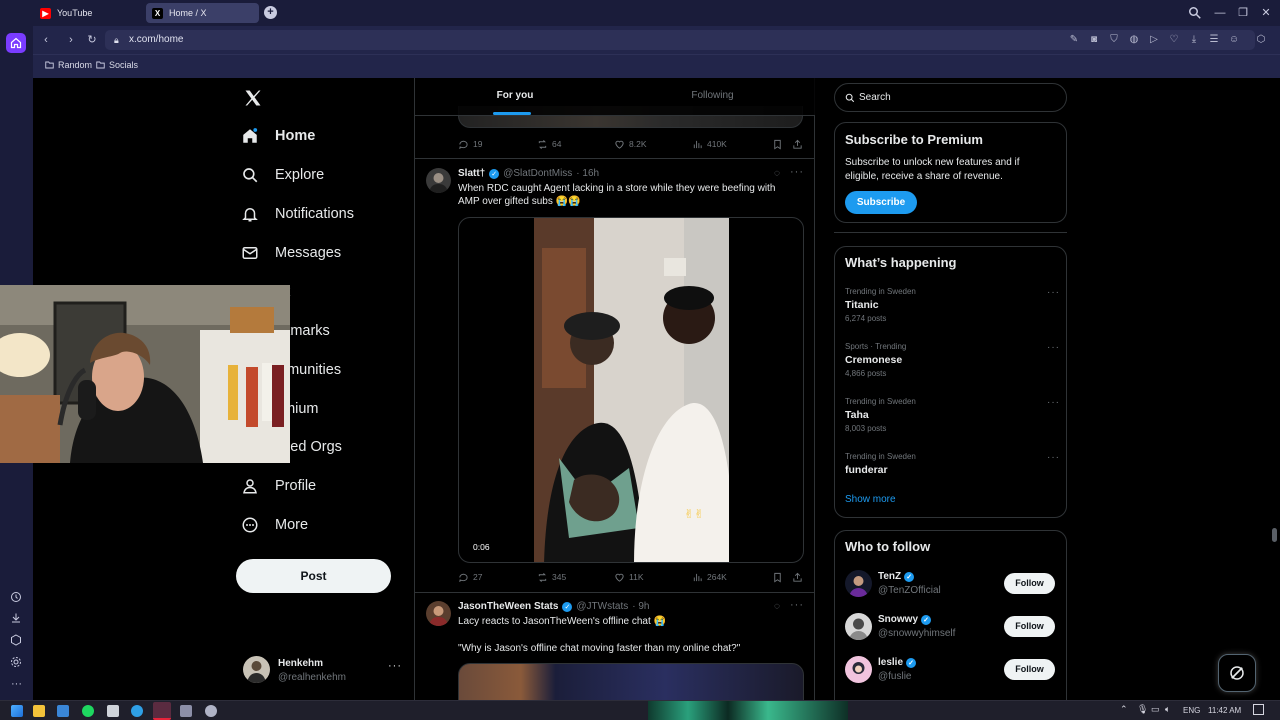 The height and width of the screenshot is (720, 1280). What do you see at coordinates (631, 681) in the screenshot?
I see `tweet-media-preview` at bounding box center [631, 681].